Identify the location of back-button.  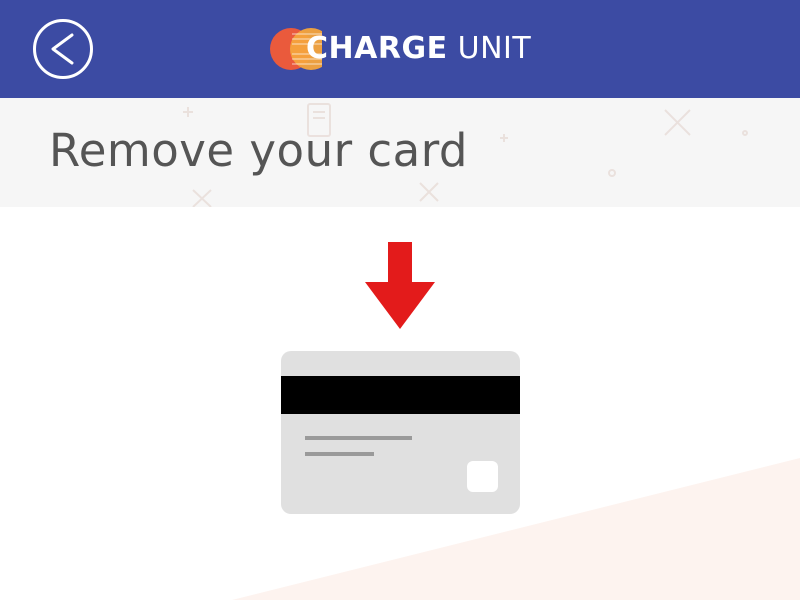
(63, 49).